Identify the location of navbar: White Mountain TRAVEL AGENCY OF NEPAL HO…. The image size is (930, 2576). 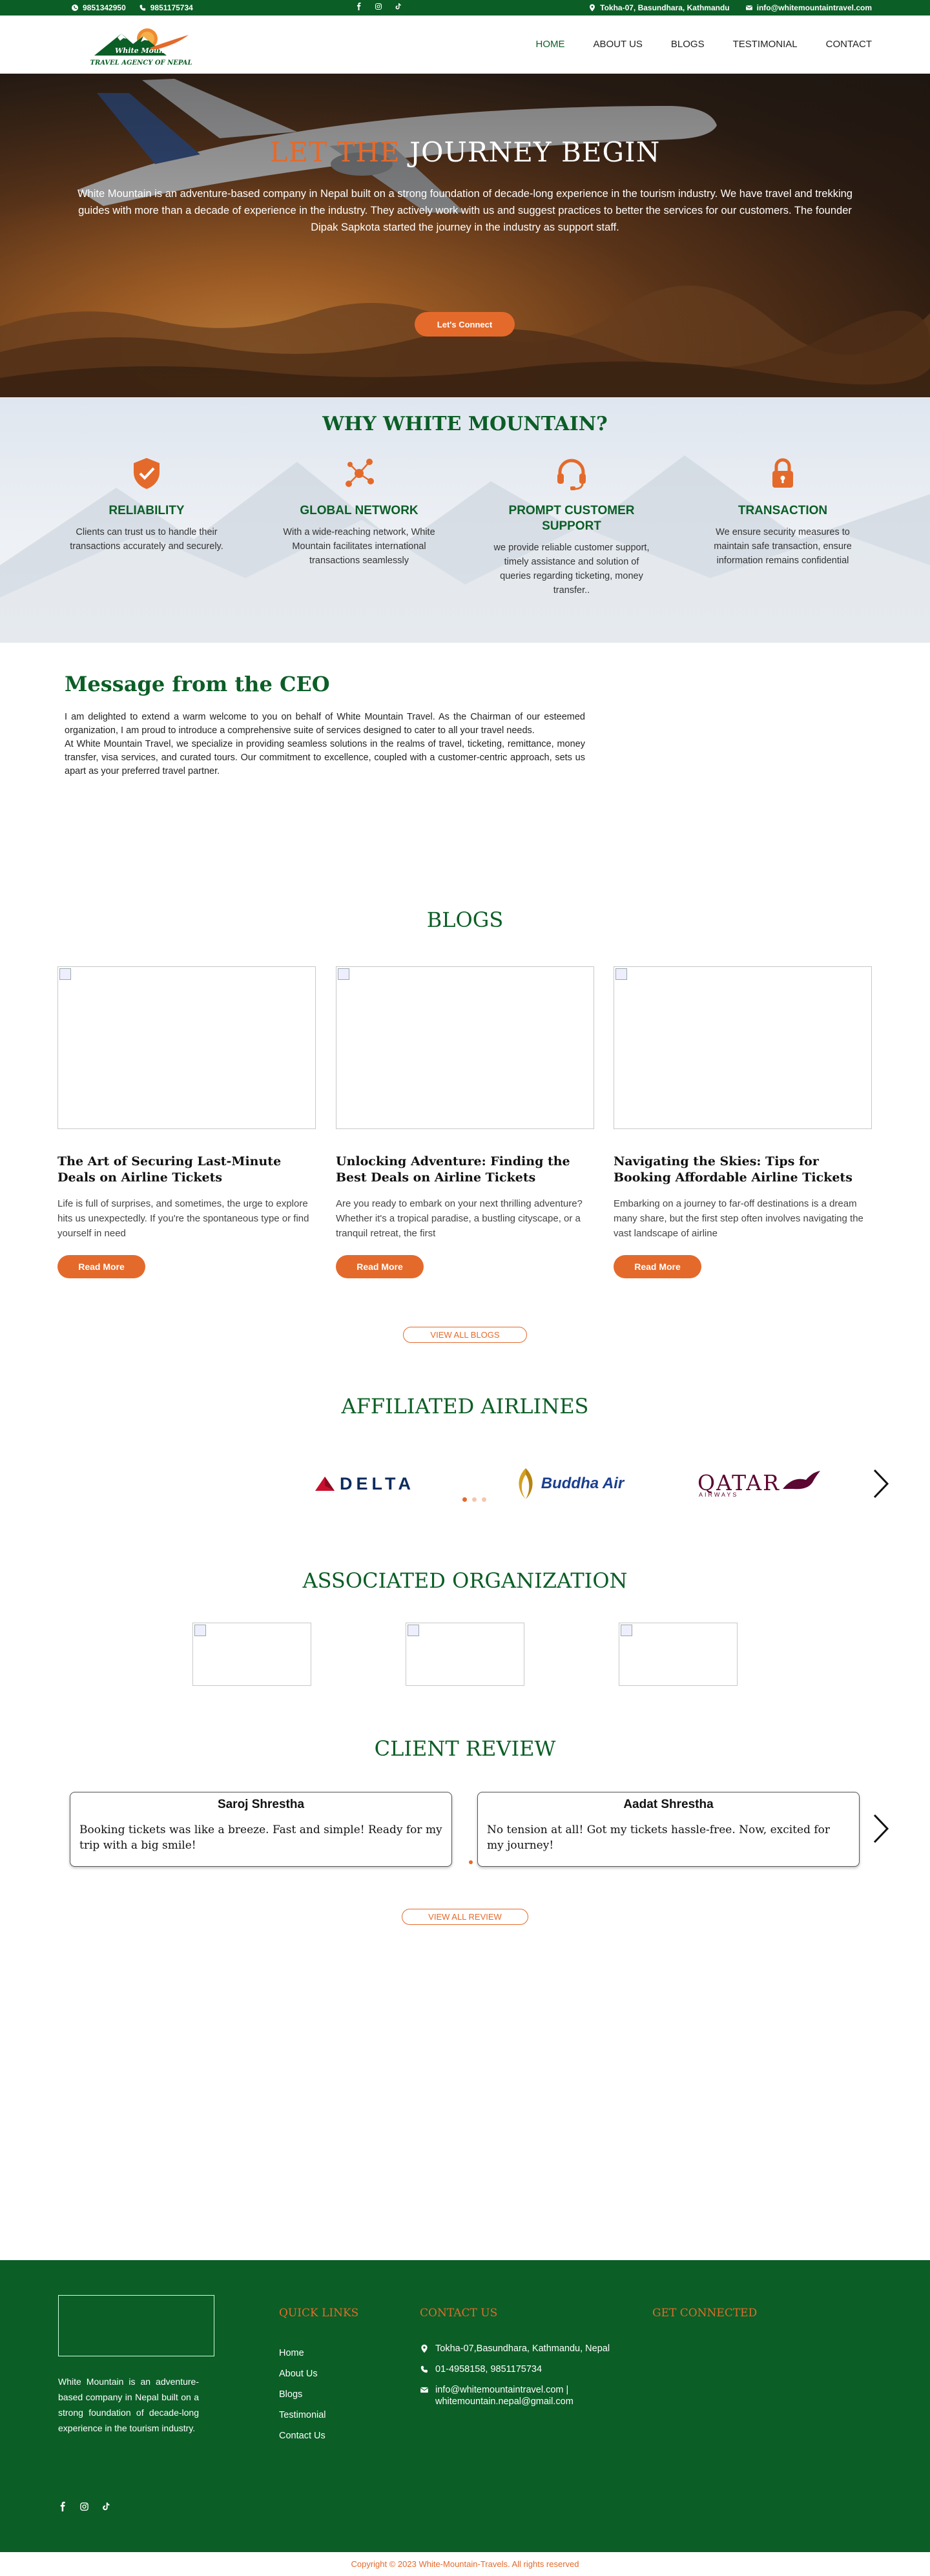
(465, 45).